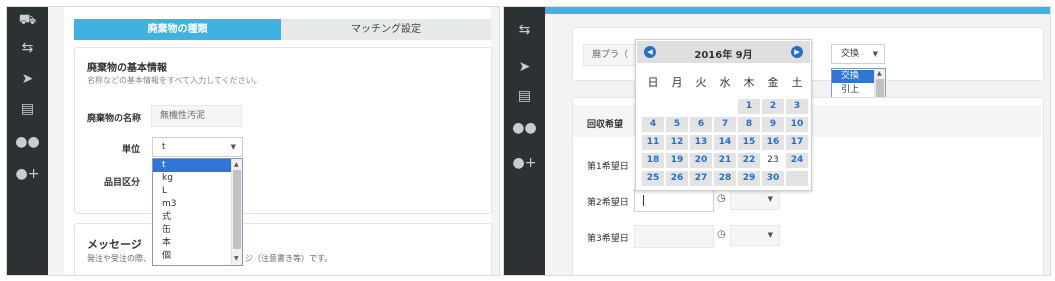 This screenshot has width=1055, height=281. I want to click on day-cell: 12, so click(677, 142).